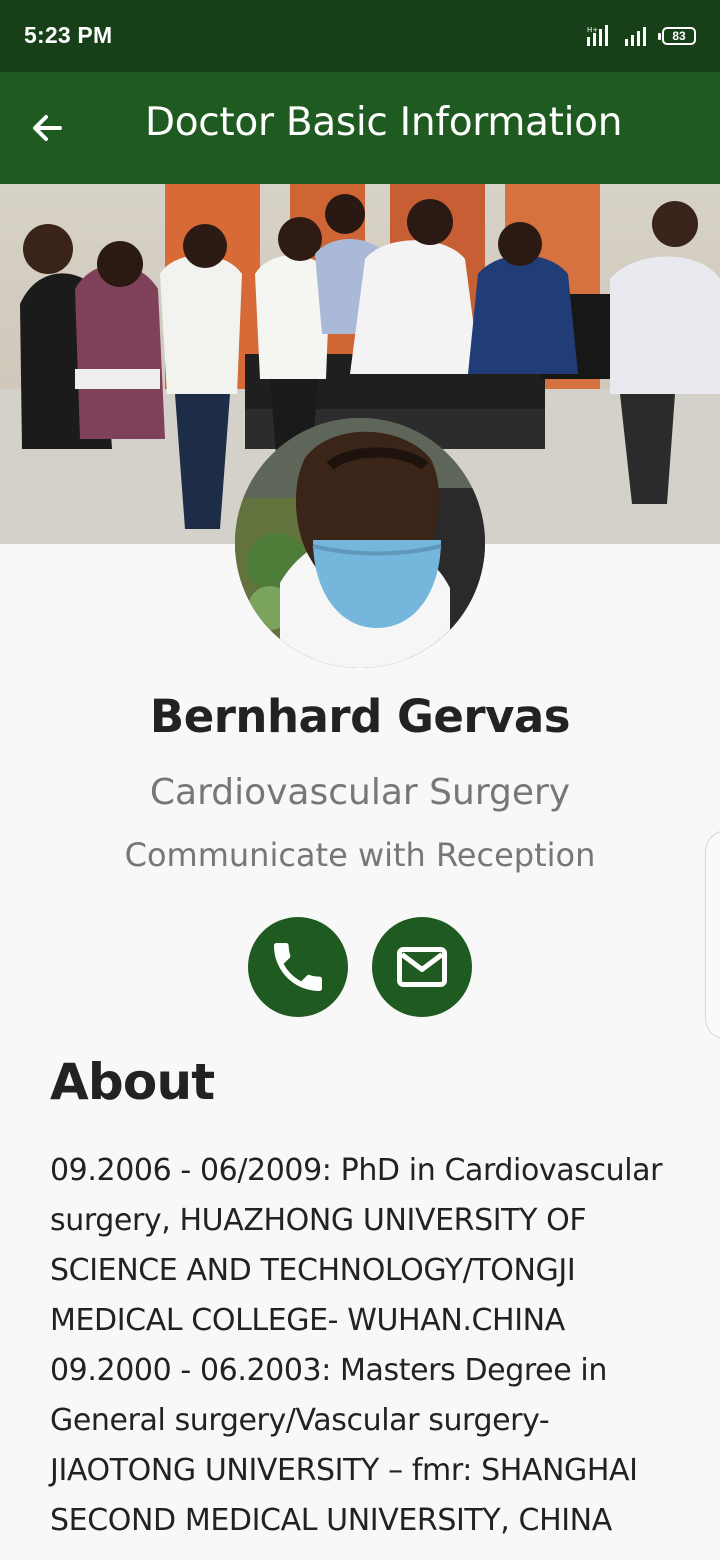  What do you see at coordinates (712, 935) in the screenshot?
I see `edge-handle` at bounding box center [712, 935].